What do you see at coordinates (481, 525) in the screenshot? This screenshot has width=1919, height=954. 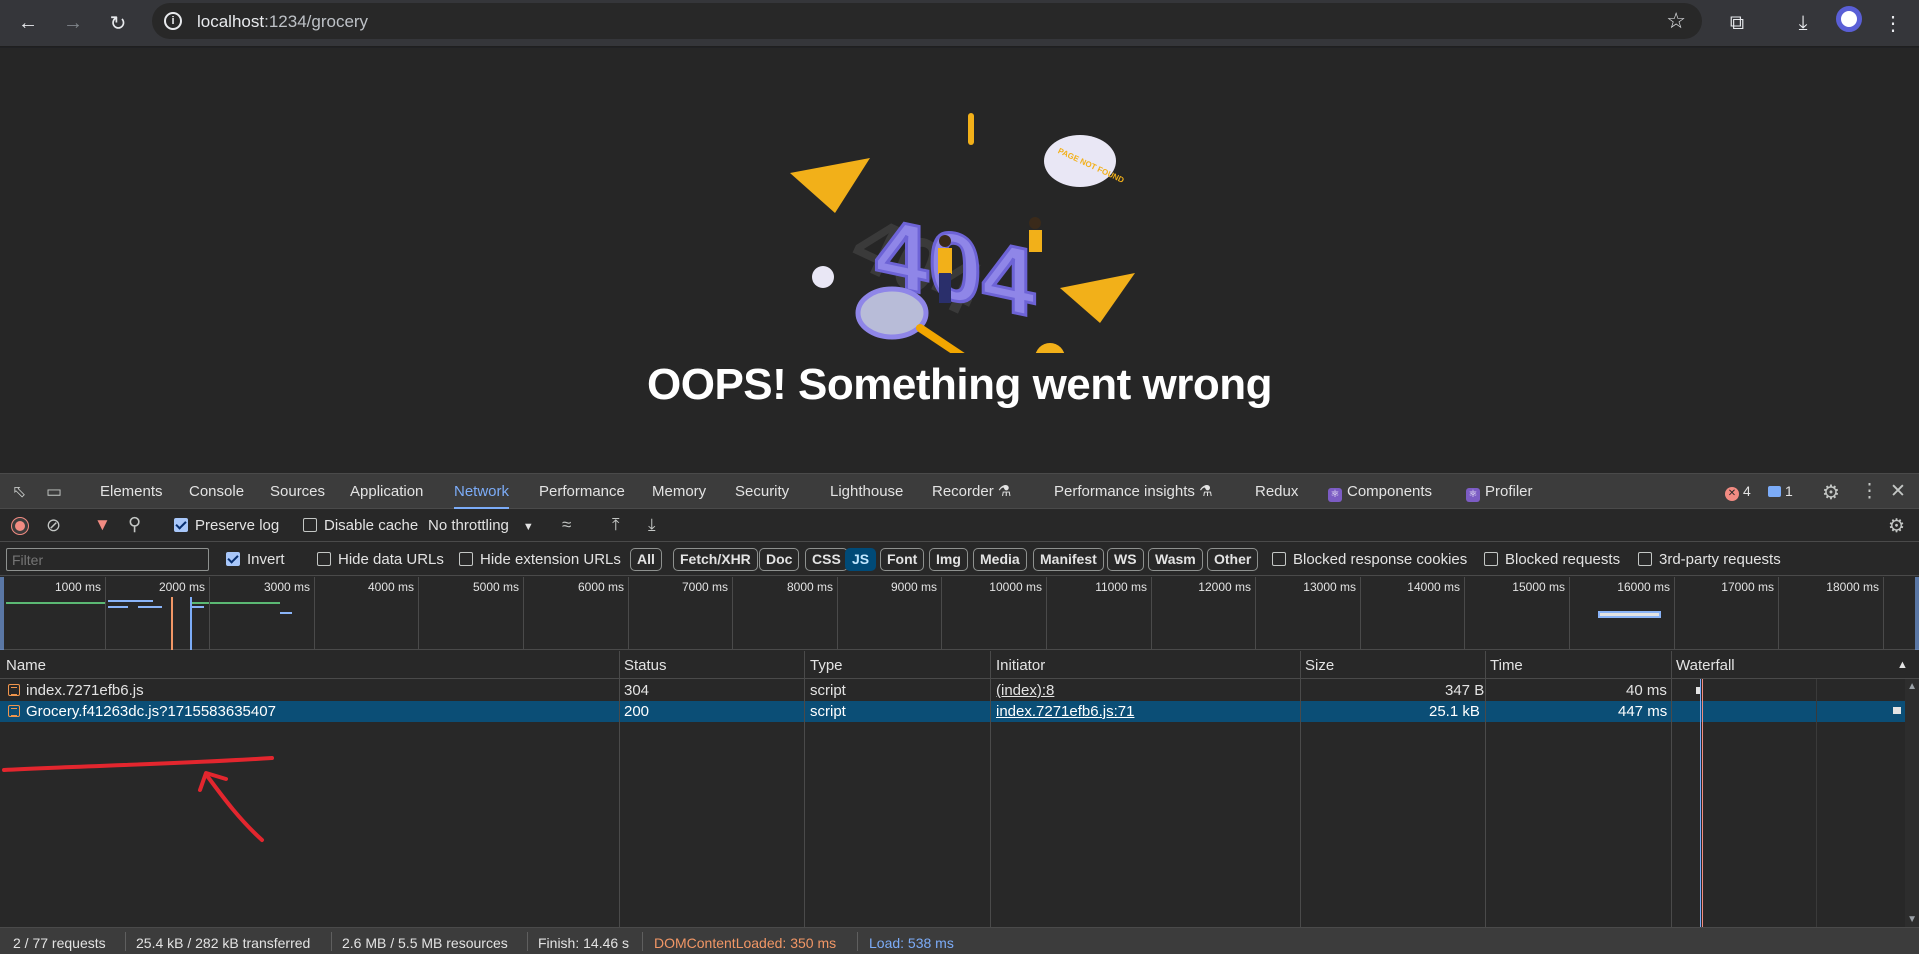 I see `throttling-select: No throttling ▼` at bounding box center [481, 525].